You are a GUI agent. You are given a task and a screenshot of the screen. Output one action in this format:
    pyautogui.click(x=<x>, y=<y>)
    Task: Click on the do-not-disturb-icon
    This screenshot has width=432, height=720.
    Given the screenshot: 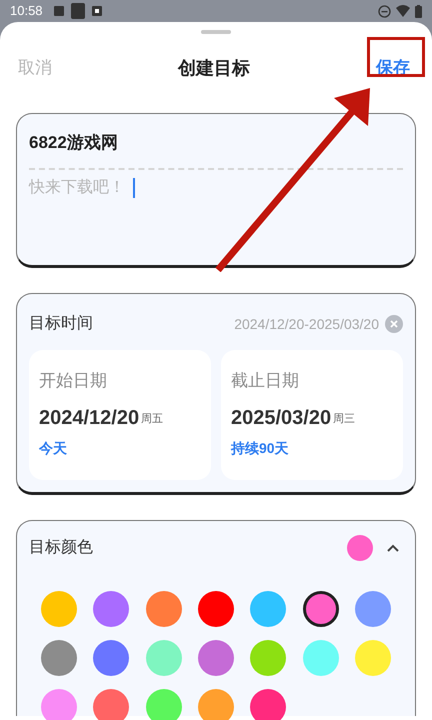 What is the action you would take?
    pyautogui.click(x=384, y=11)
    